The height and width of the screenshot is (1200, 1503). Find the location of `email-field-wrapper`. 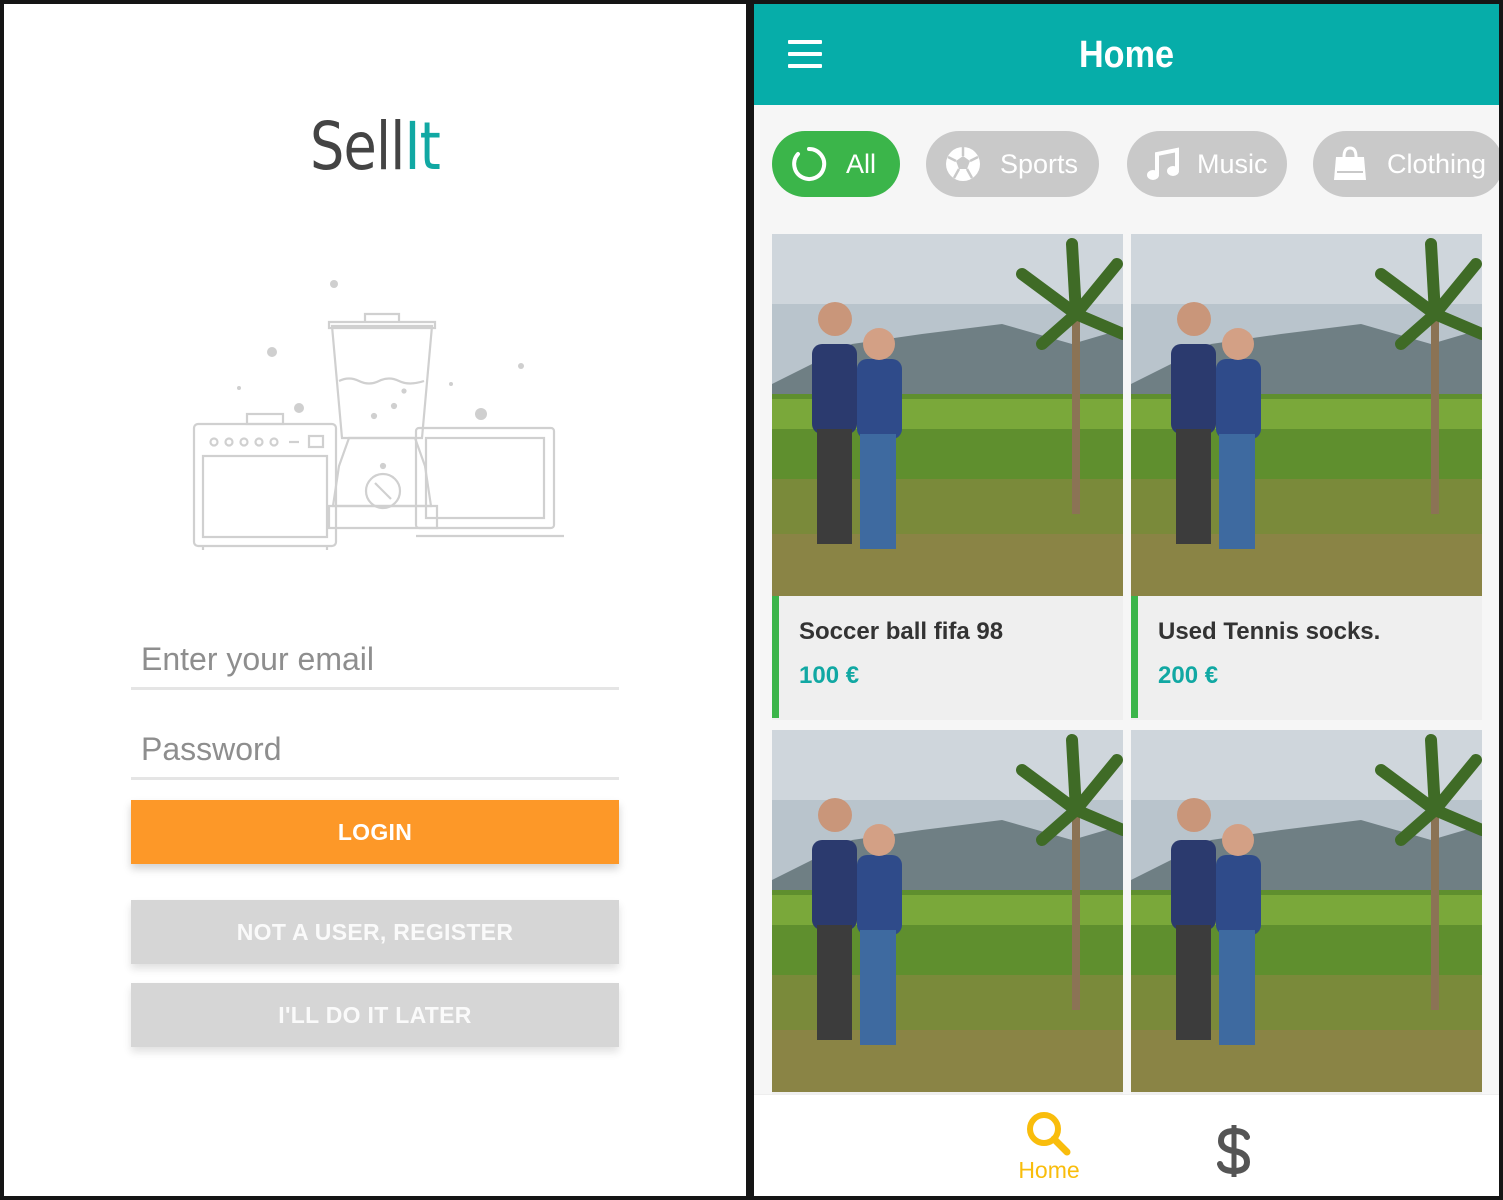

email-field-wrapper is located at coordinates (375, 661).